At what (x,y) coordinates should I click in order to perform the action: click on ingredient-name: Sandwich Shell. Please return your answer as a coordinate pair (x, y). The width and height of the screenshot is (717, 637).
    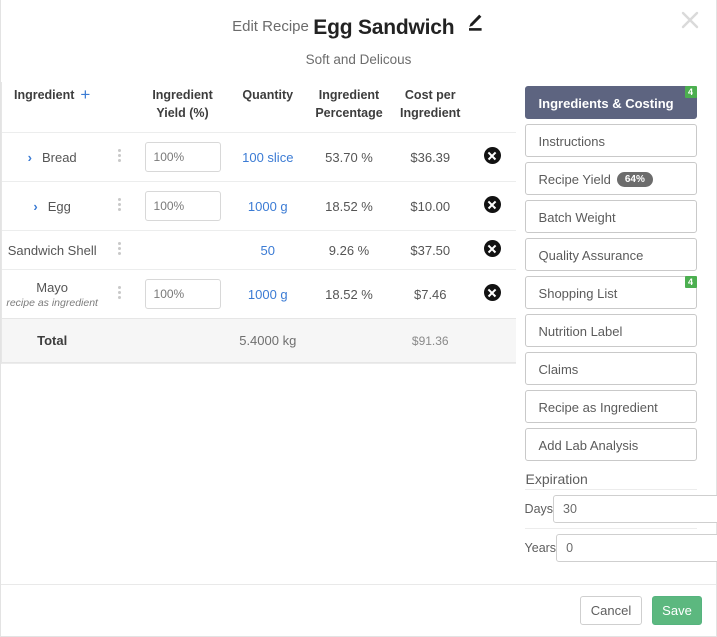
    Looking at the image, I should click on (52, 250).